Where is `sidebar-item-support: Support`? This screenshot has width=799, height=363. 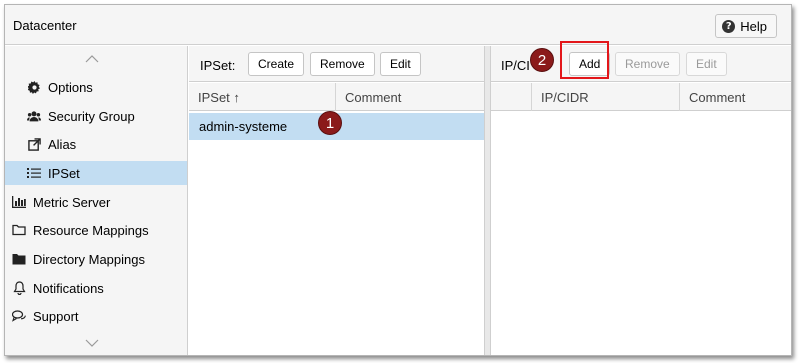
sidebar-item-support: Support is located at coordinates (96, 316).